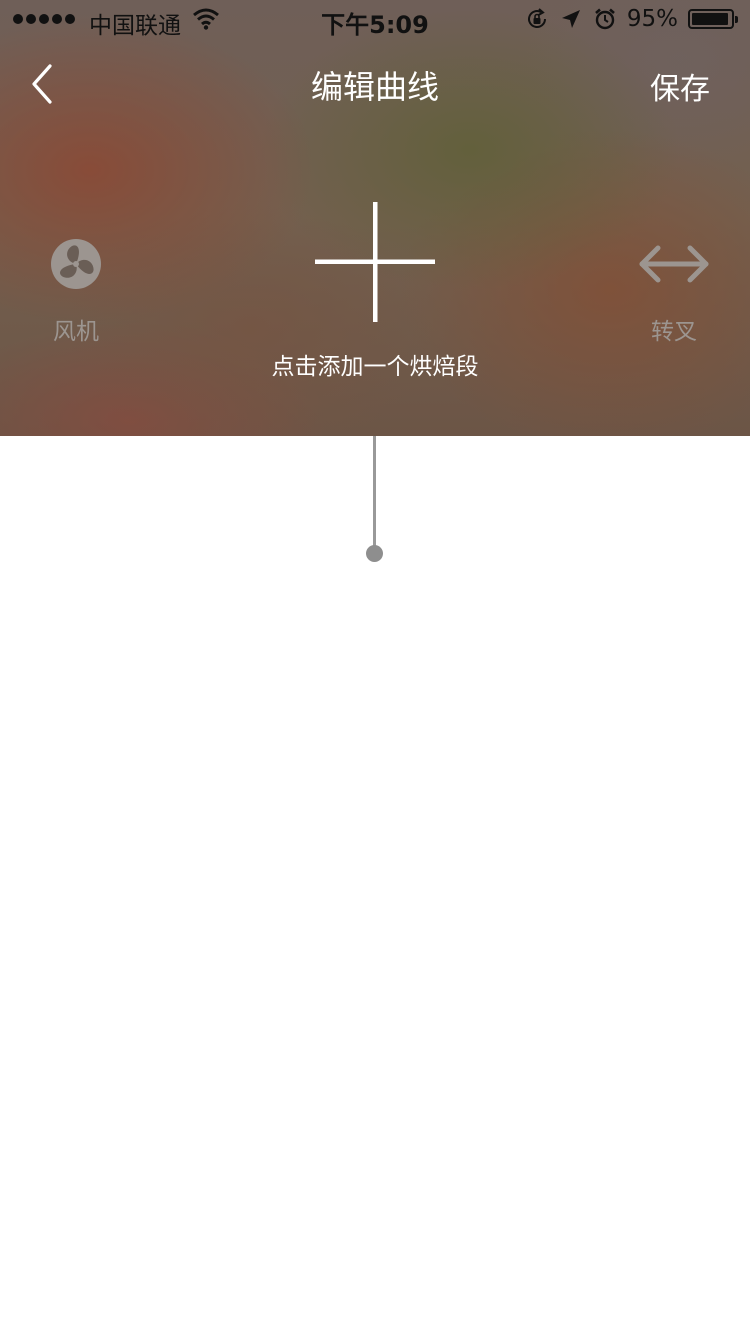  I want to click on timeline-start-dot, so click(374, 553).